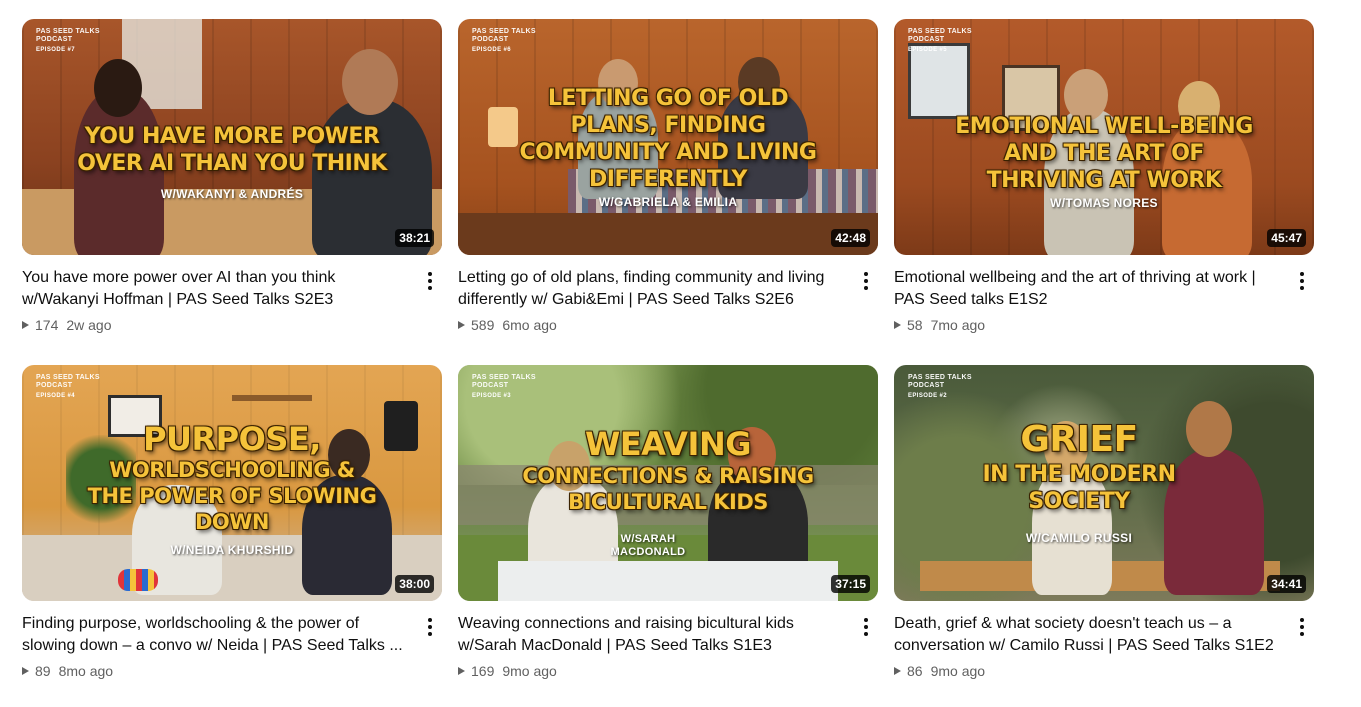 The image size is (1361, 707). I want to click on overlay-line: in the modern, so click(1079, 474).